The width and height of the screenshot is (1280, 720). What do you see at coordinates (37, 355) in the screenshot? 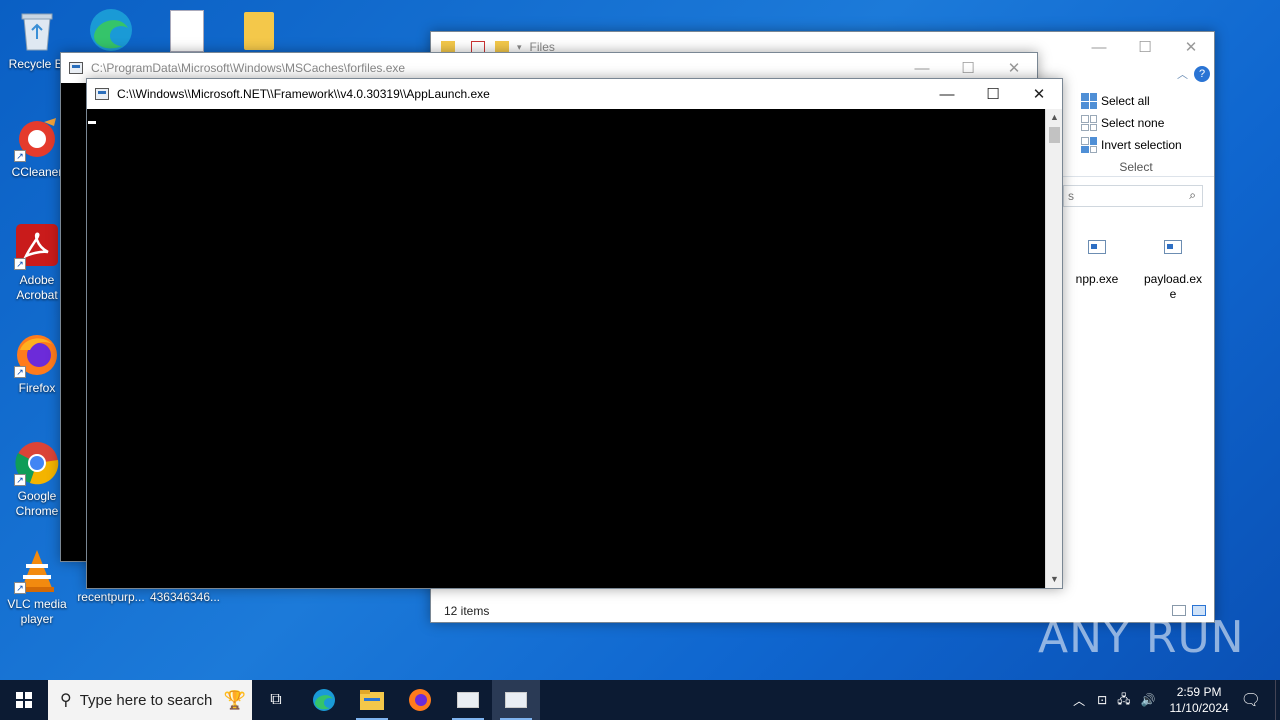
I see `firefox-icon: ↗` at bounding box center [37, 355].